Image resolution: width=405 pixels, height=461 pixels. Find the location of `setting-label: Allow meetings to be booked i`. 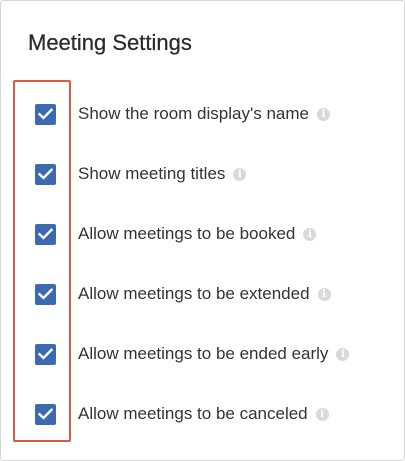

setting-label: Allow meetings to be booked i is located at coordinates (197, 234).